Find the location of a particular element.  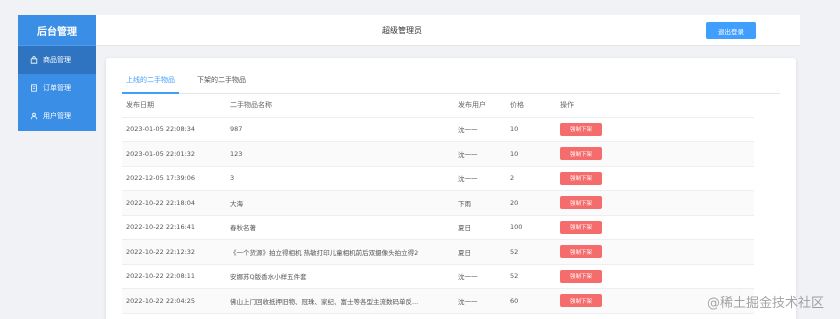

cell-date: 2023-01-05 22:01:32 is located at coordinates (174, 154).